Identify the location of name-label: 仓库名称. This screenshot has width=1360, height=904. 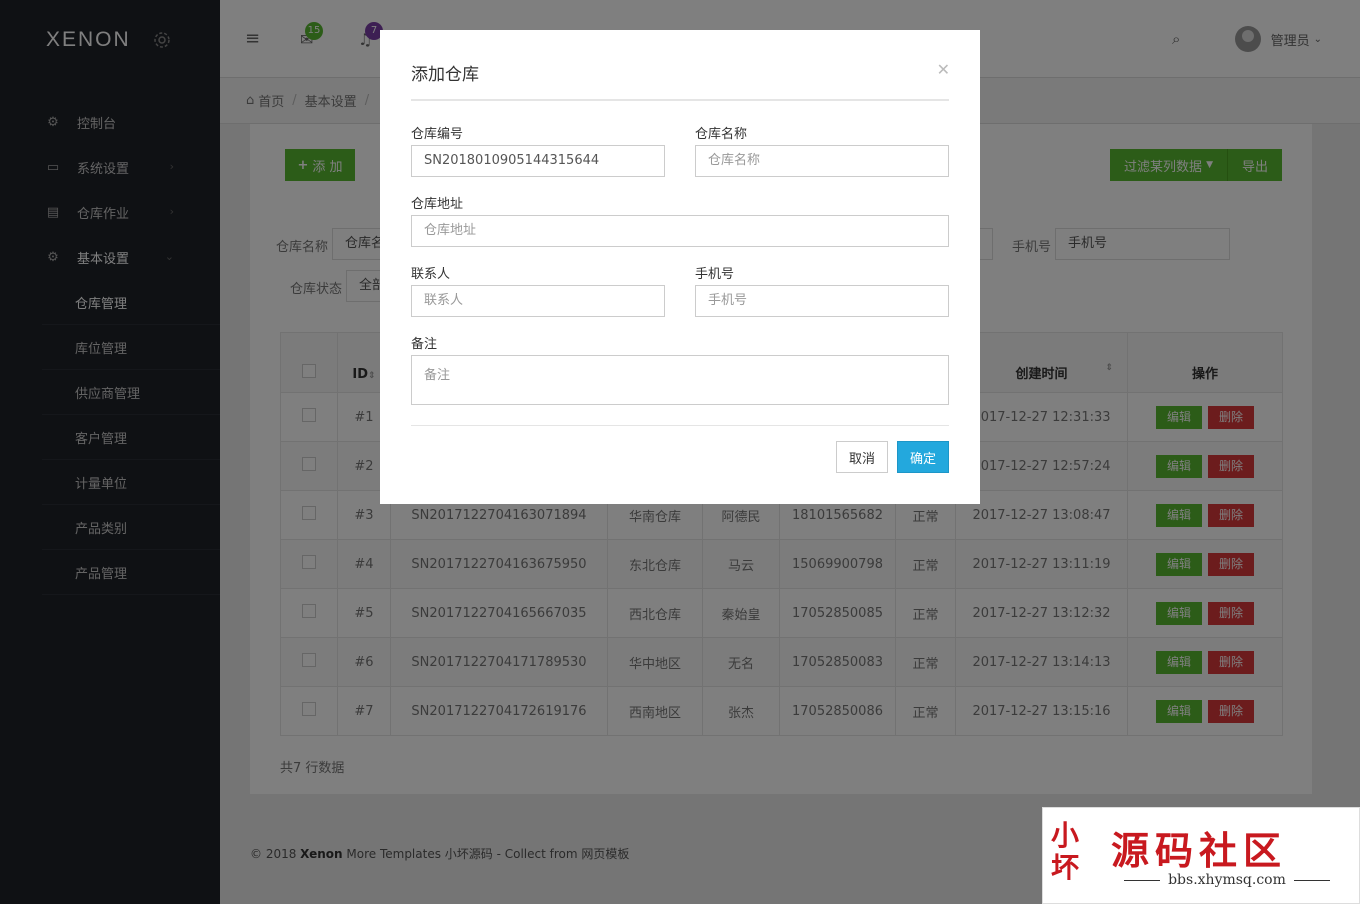
(721, 134).